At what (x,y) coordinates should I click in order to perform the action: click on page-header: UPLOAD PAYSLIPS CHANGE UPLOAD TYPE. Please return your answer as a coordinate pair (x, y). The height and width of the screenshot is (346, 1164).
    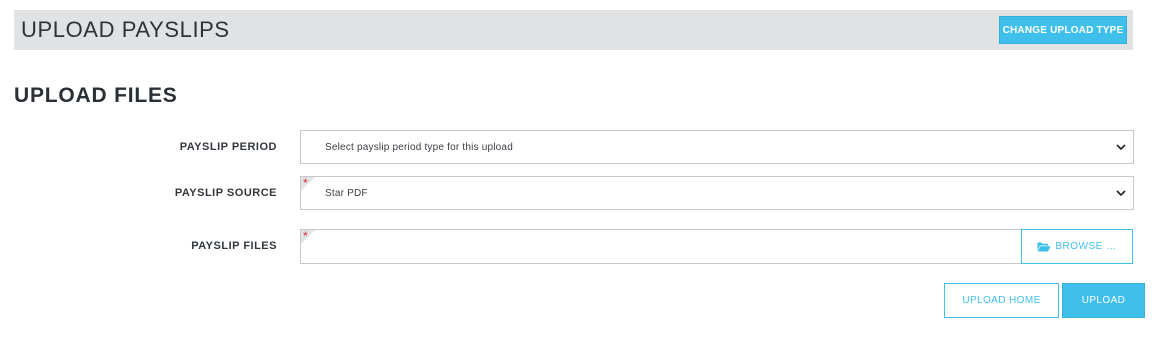
    Looking at the image, I should click on (573, 30).